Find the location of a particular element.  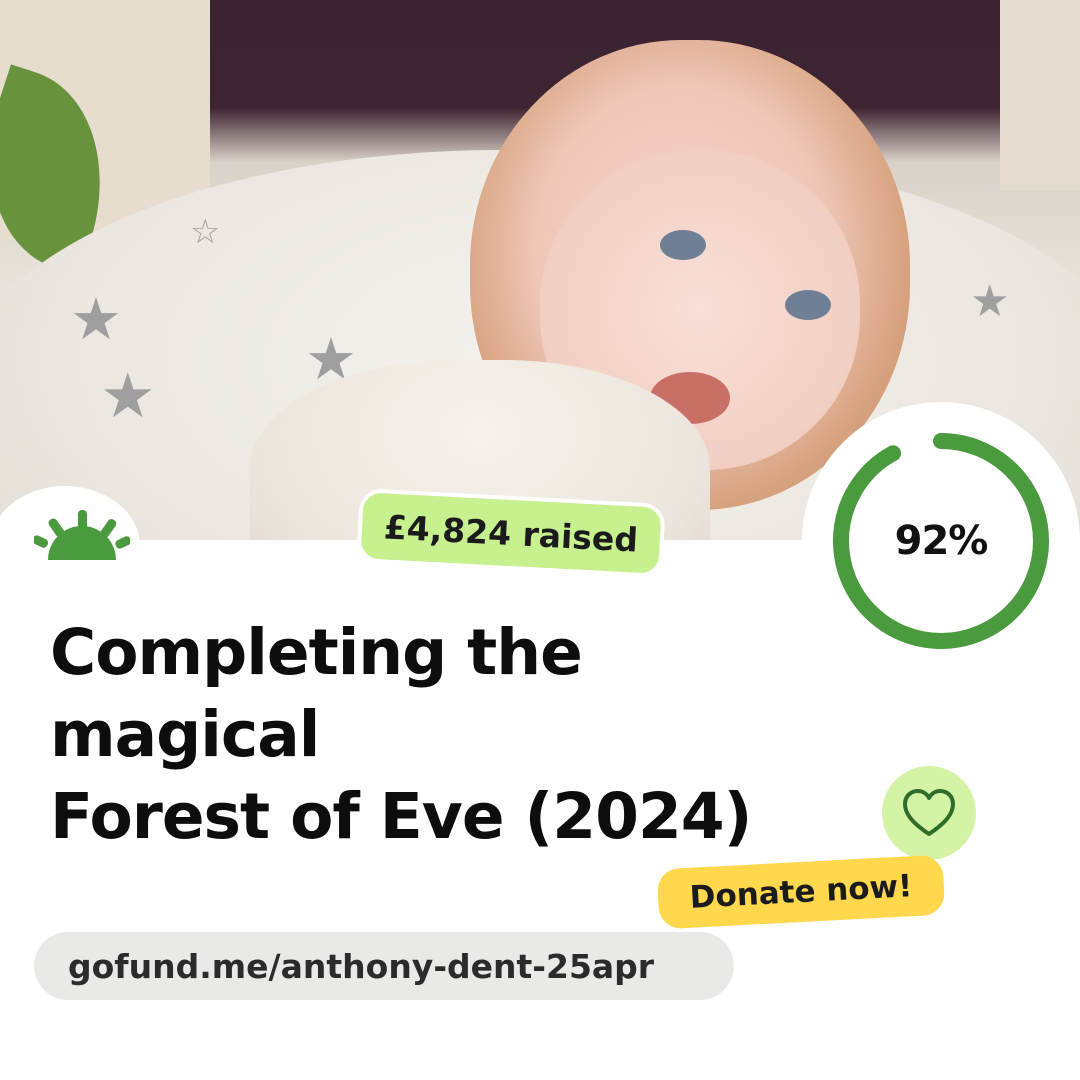

photo-wall is located at coordinates (1040, 95).